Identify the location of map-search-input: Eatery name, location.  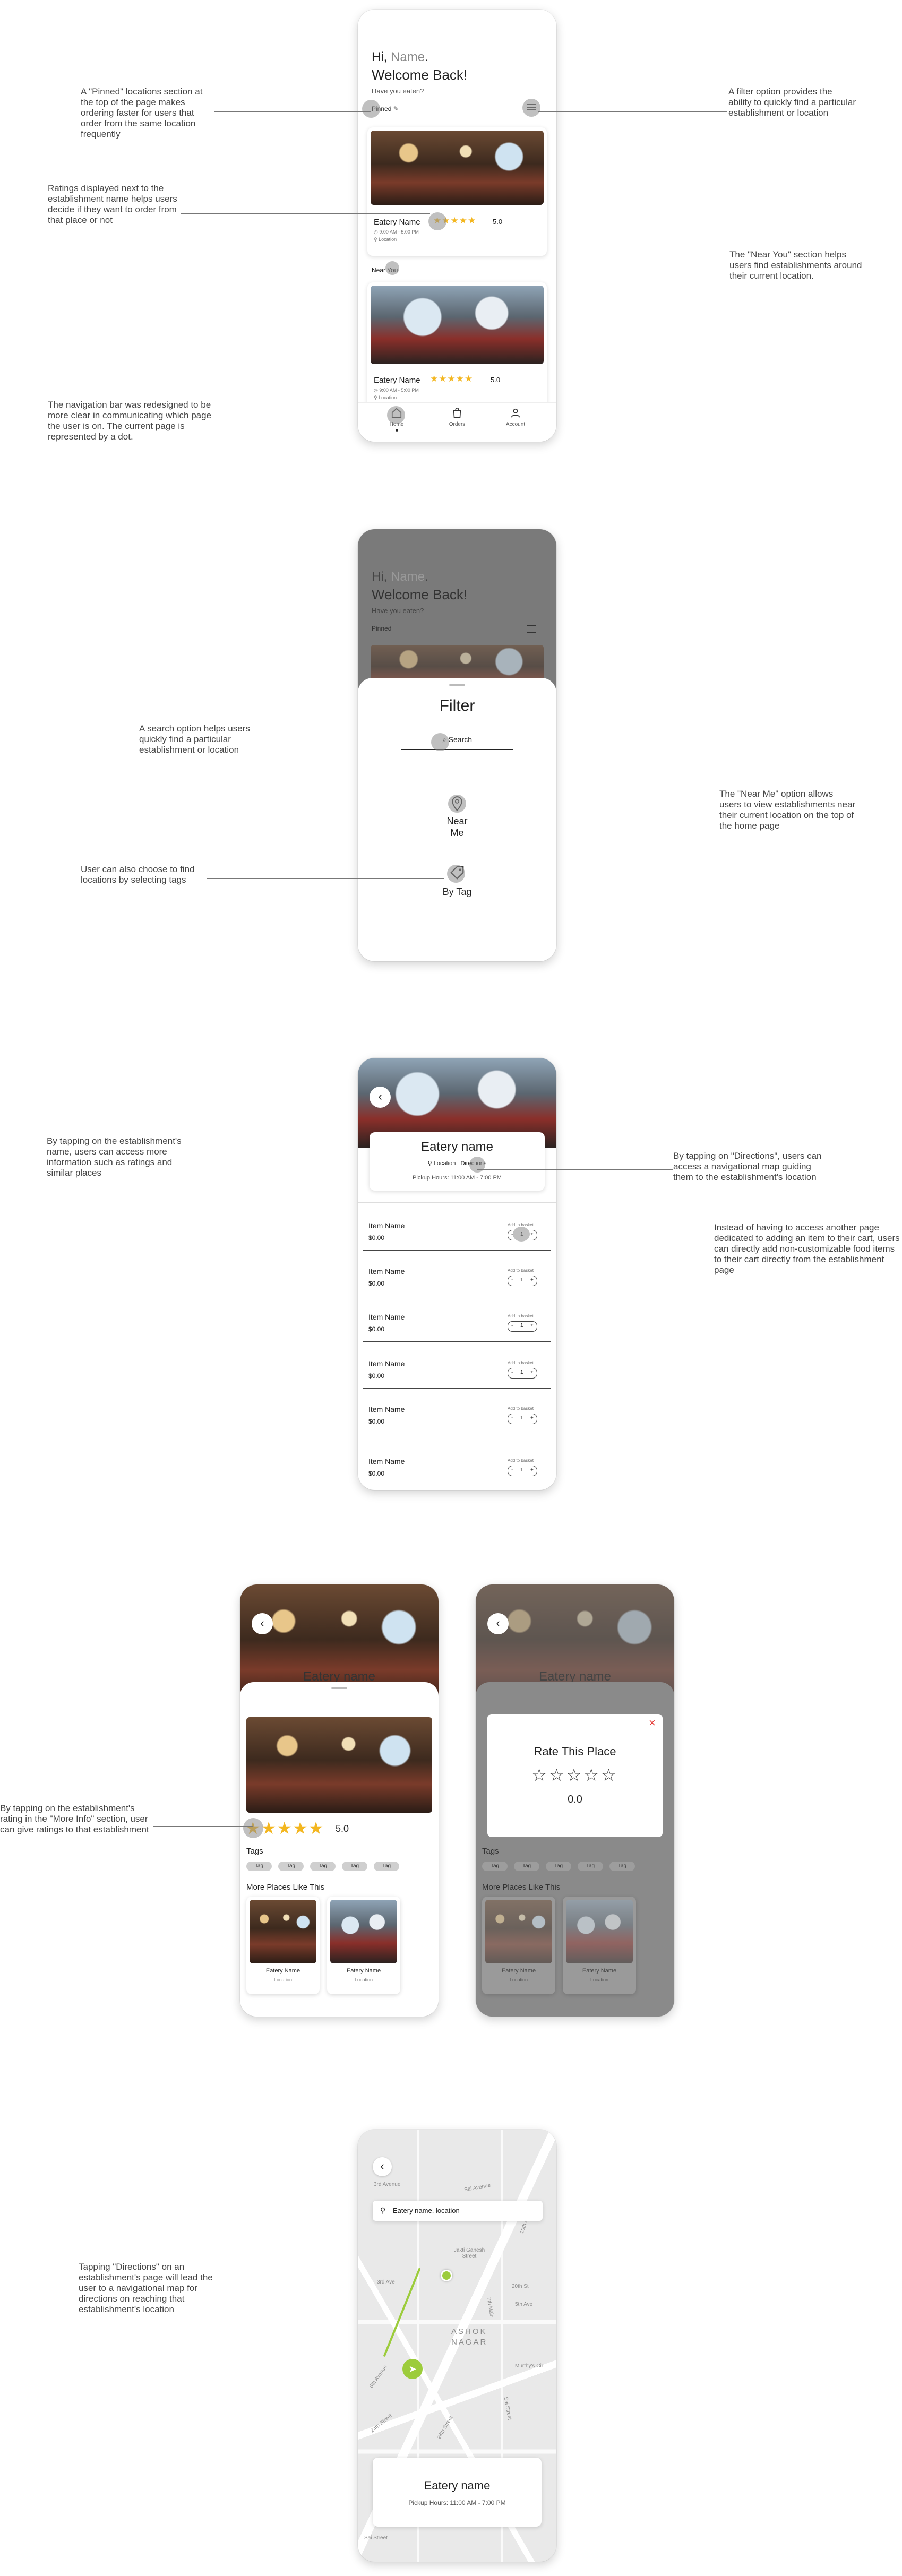
(426, 2211).